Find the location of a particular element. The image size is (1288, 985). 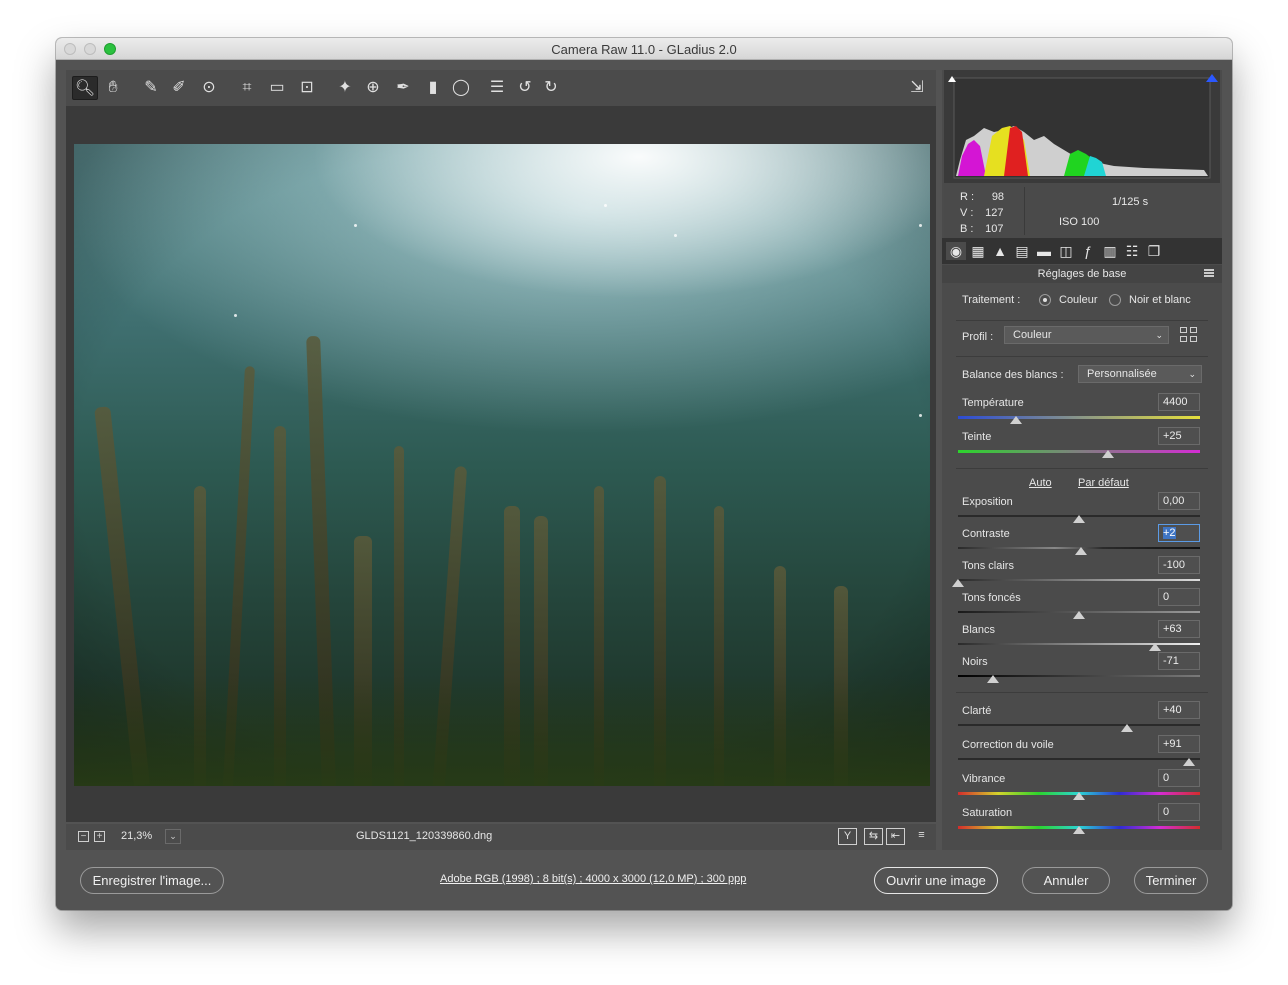

tone-curve-tab-icon: ▦ is located at coordinates (978, 251).